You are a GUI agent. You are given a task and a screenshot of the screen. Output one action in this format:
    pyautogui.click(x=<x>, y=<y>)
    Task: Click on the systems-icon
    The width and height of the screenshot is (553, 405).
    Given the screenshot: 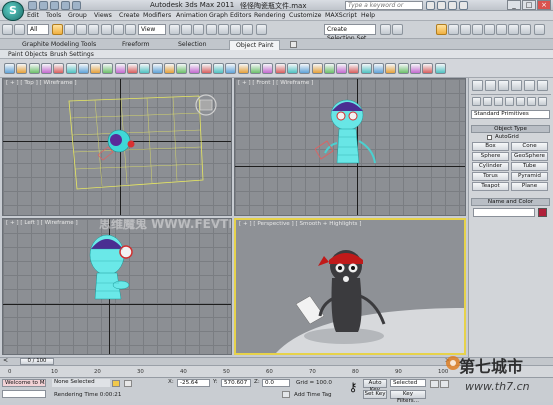 What is the action you would take?
    pyautogui.click(x=542, y=101)
    